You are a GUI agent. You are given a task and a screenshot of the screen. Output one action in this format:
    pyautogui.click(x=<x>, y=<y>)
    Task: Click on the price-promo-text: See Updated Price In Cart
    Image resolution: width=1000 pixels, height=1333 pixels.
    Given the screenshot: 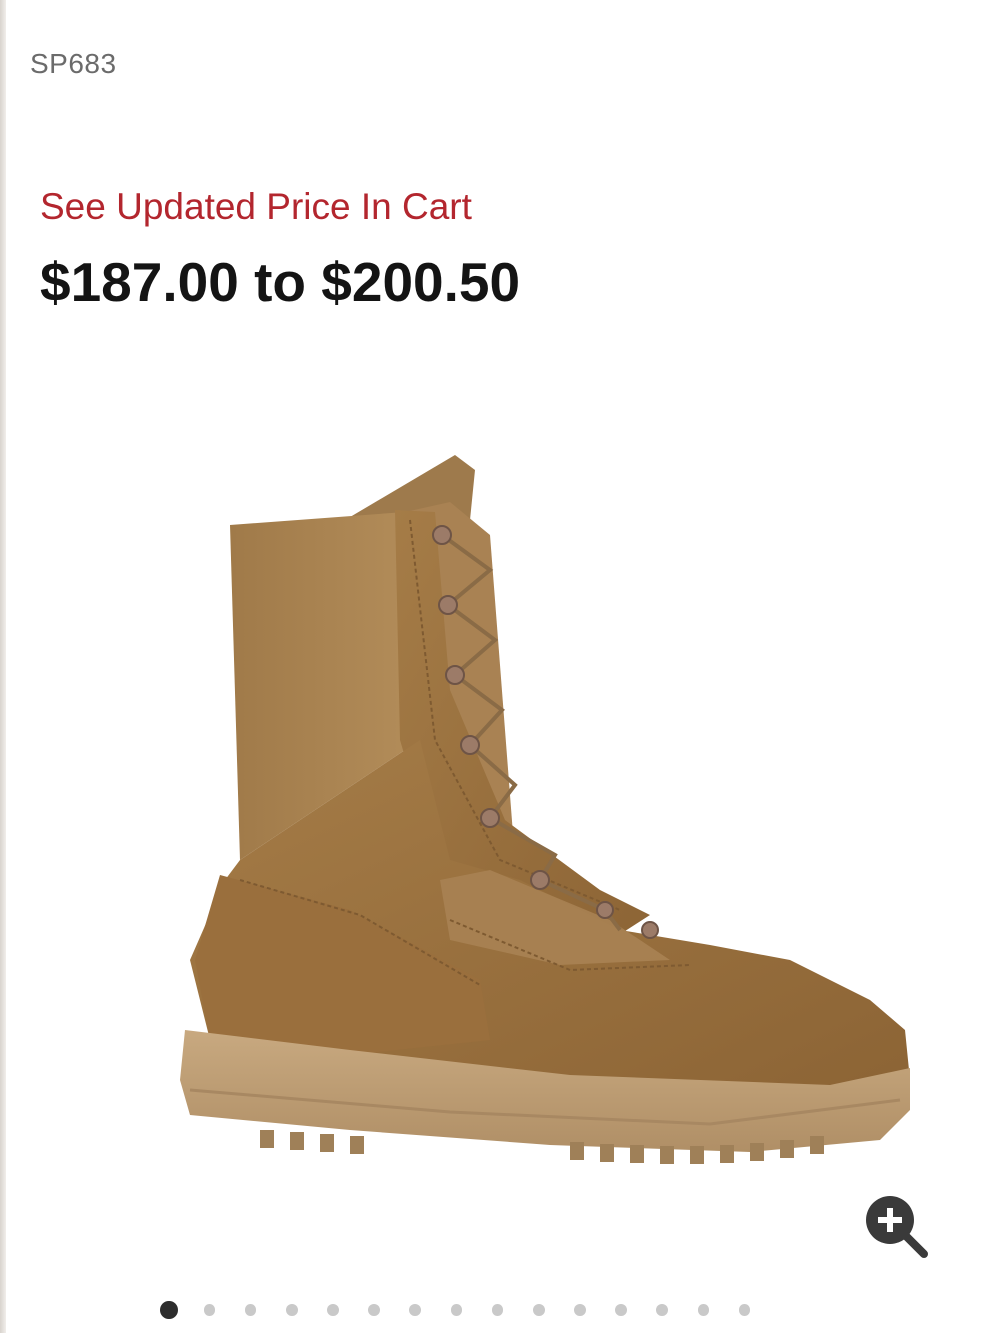 What is the action you would take?
    pyautogui.click(x=256, y=206)
    